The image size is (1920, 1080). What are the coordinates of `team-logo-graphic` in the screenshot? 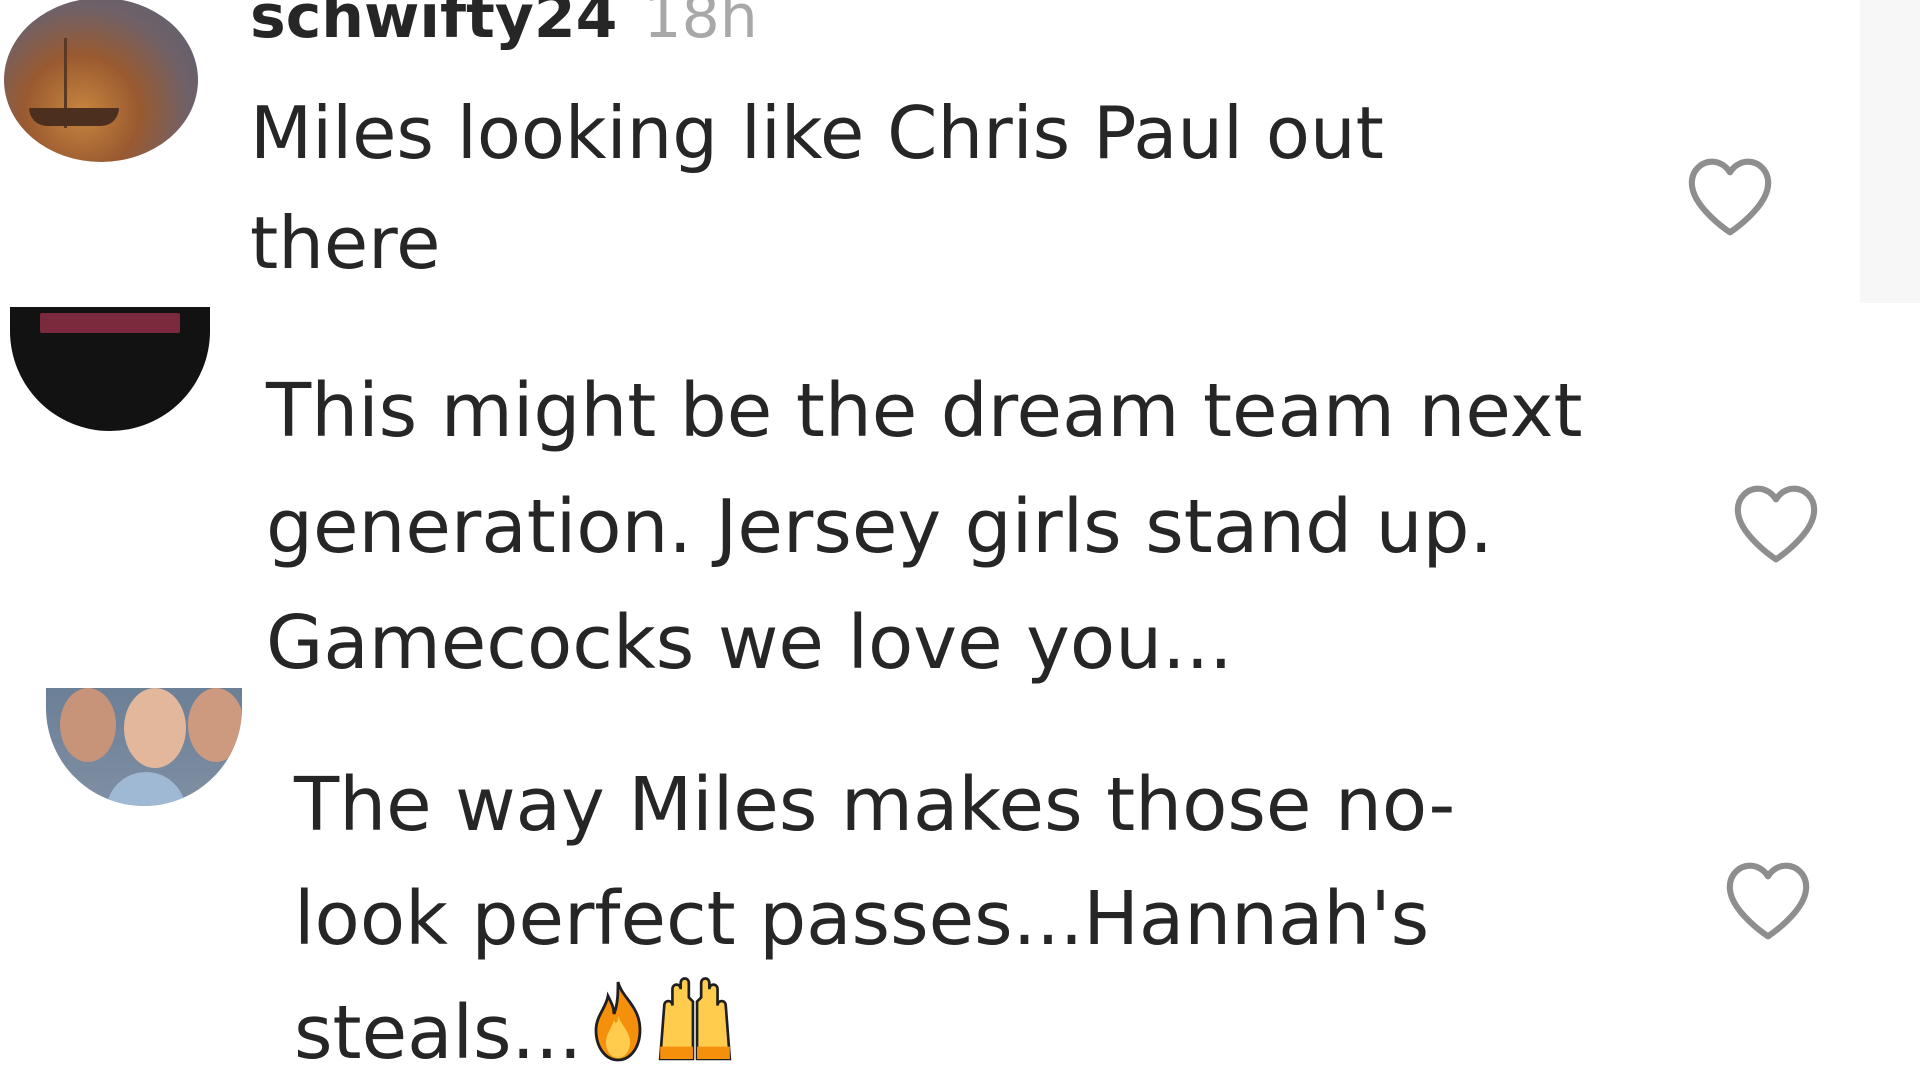 It's located at (110, 323).